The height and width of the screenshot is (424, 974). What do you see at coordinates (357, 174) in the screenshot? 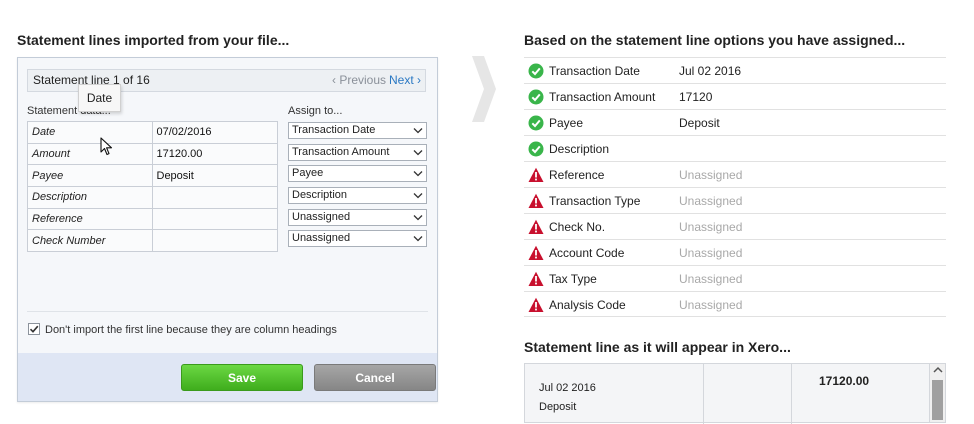
I see `assign-to-dropdown: Payee` at bounding box center [357, 174].